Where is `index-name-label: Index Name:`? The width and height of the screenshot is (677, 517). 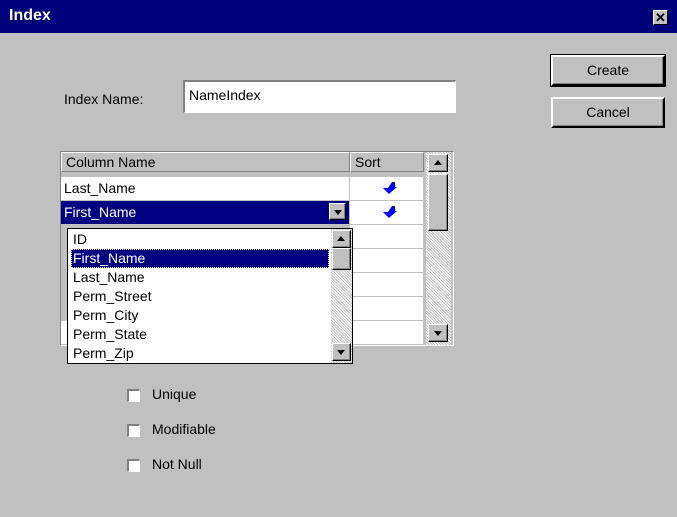
index-name-label: Index Name: is located at coordinates (104, 99).